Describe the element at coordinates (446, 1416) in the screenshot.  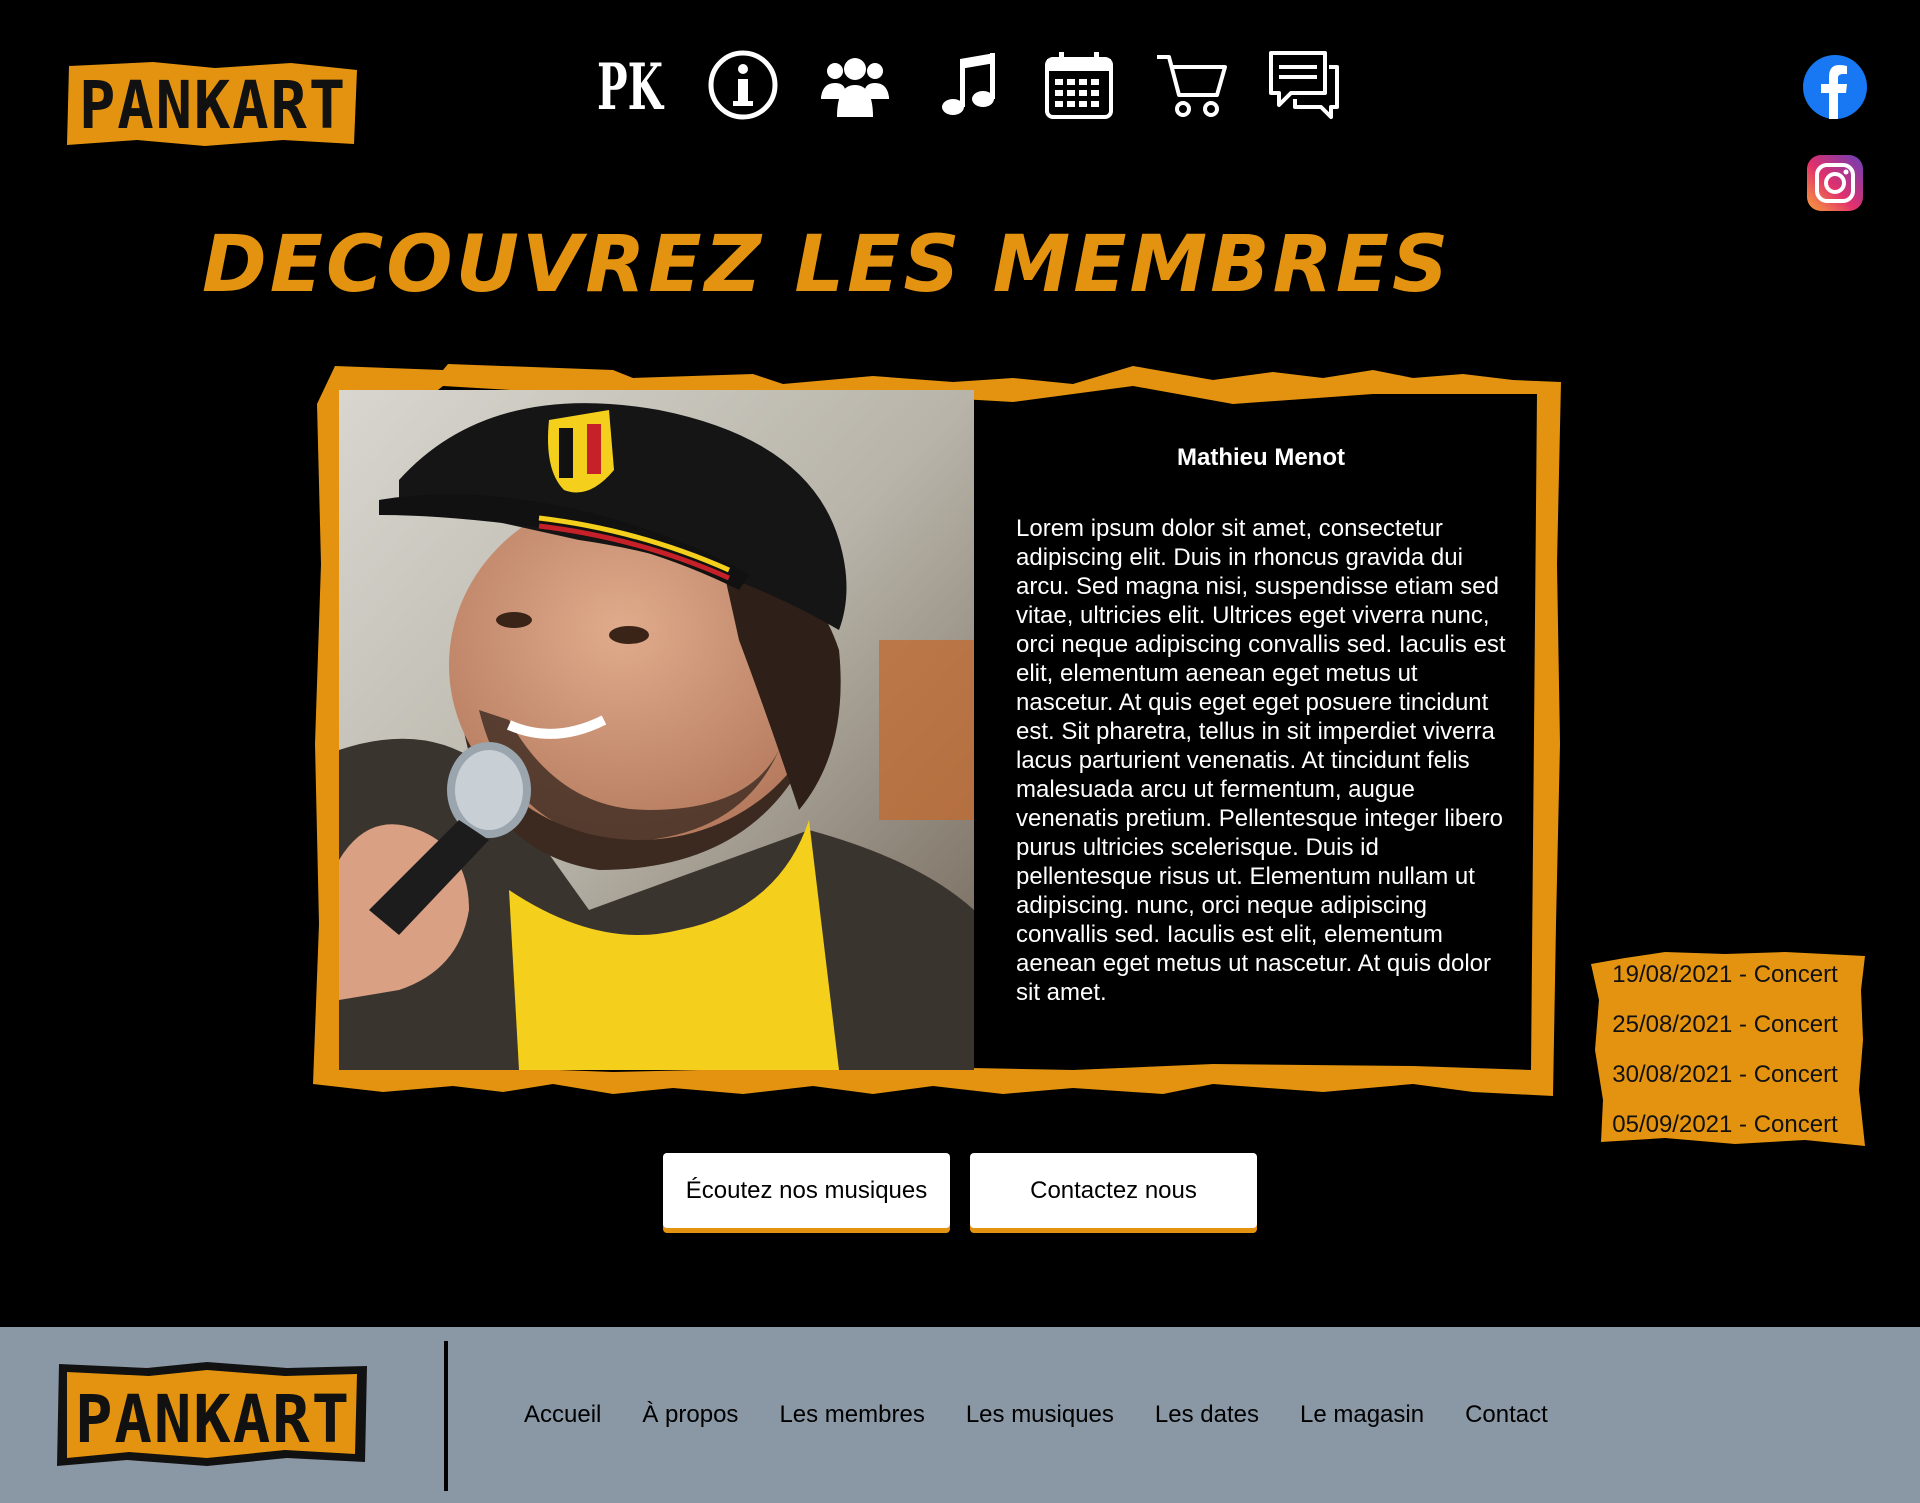
I see `footer-divider` at that location.